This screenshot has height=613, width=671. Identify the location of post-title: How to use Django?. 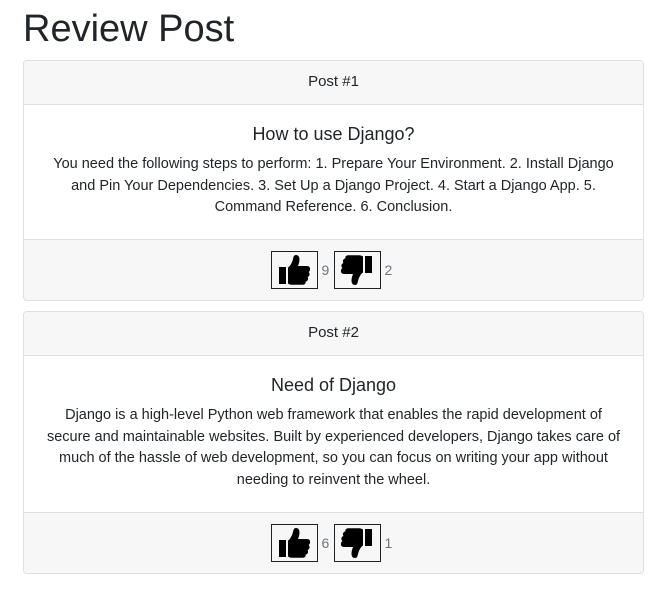
(333, 134).